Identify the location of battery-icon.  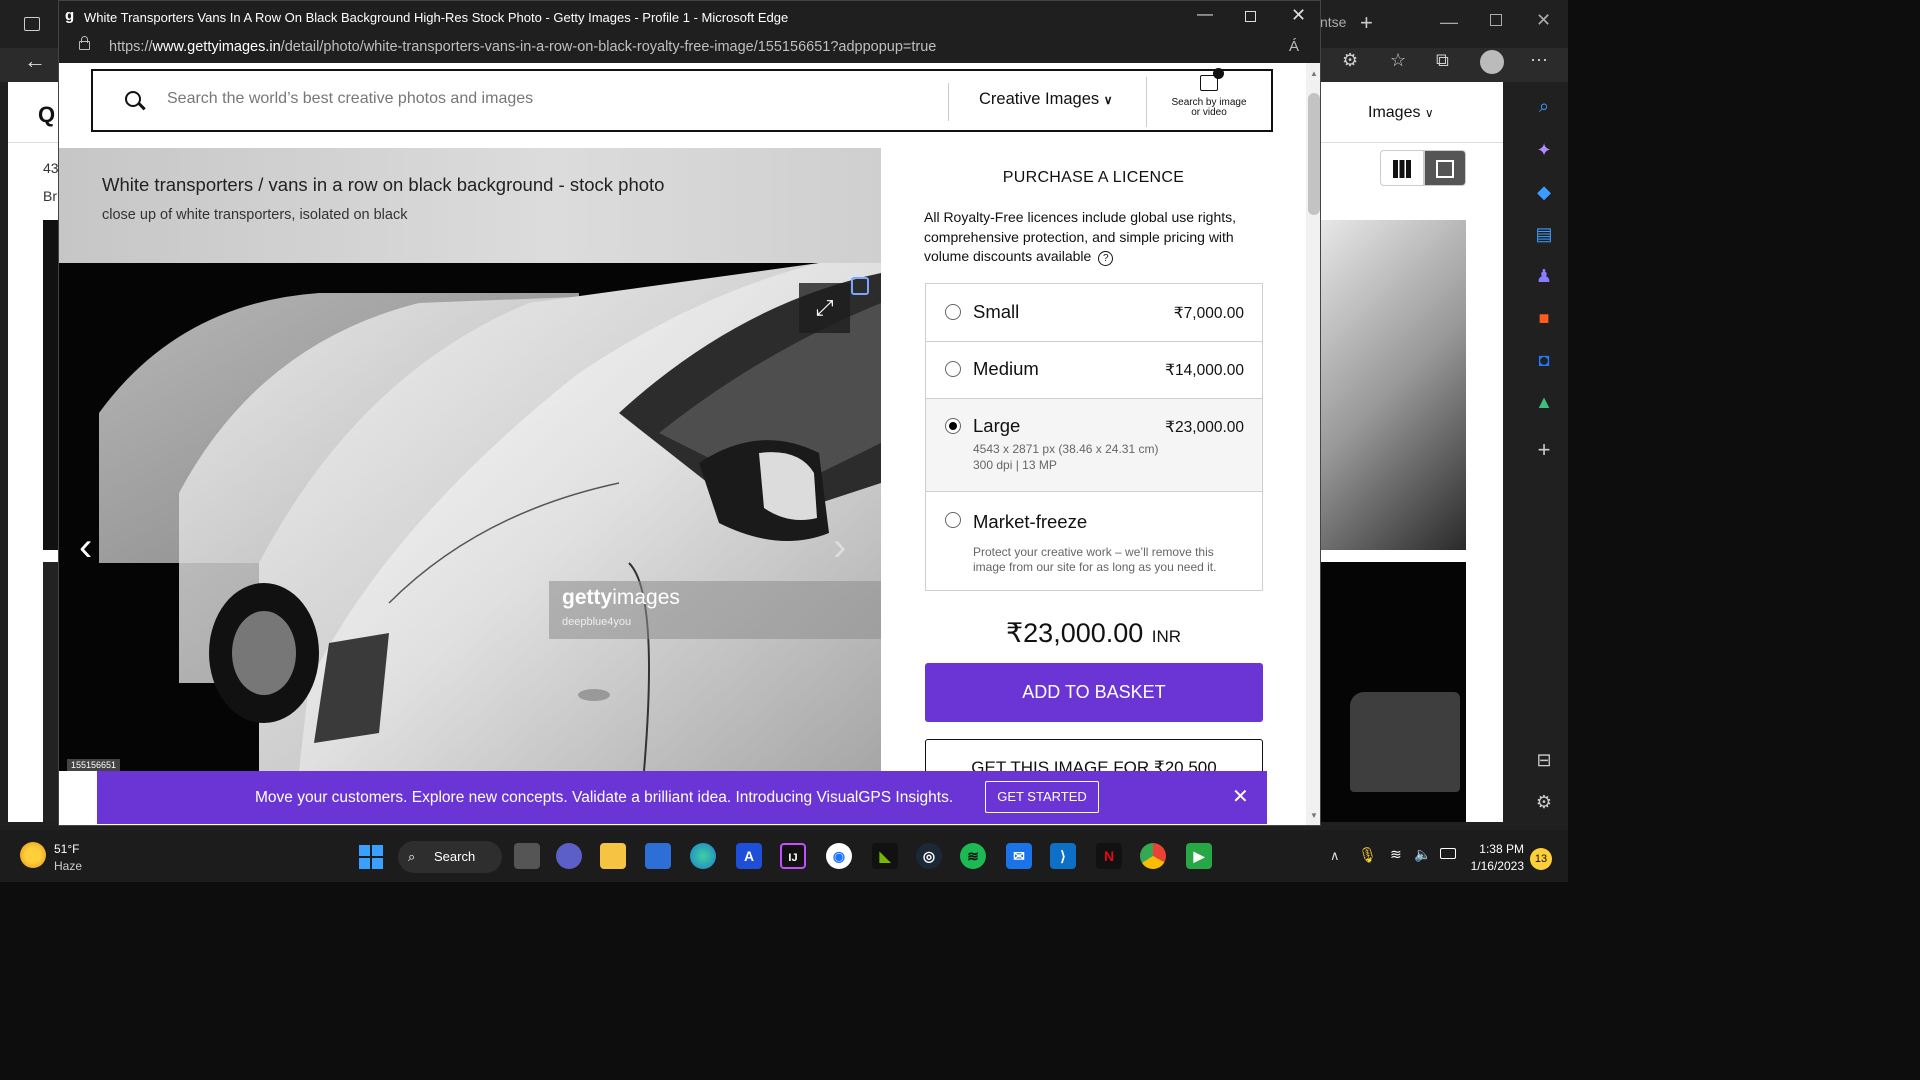
(1448, 853).